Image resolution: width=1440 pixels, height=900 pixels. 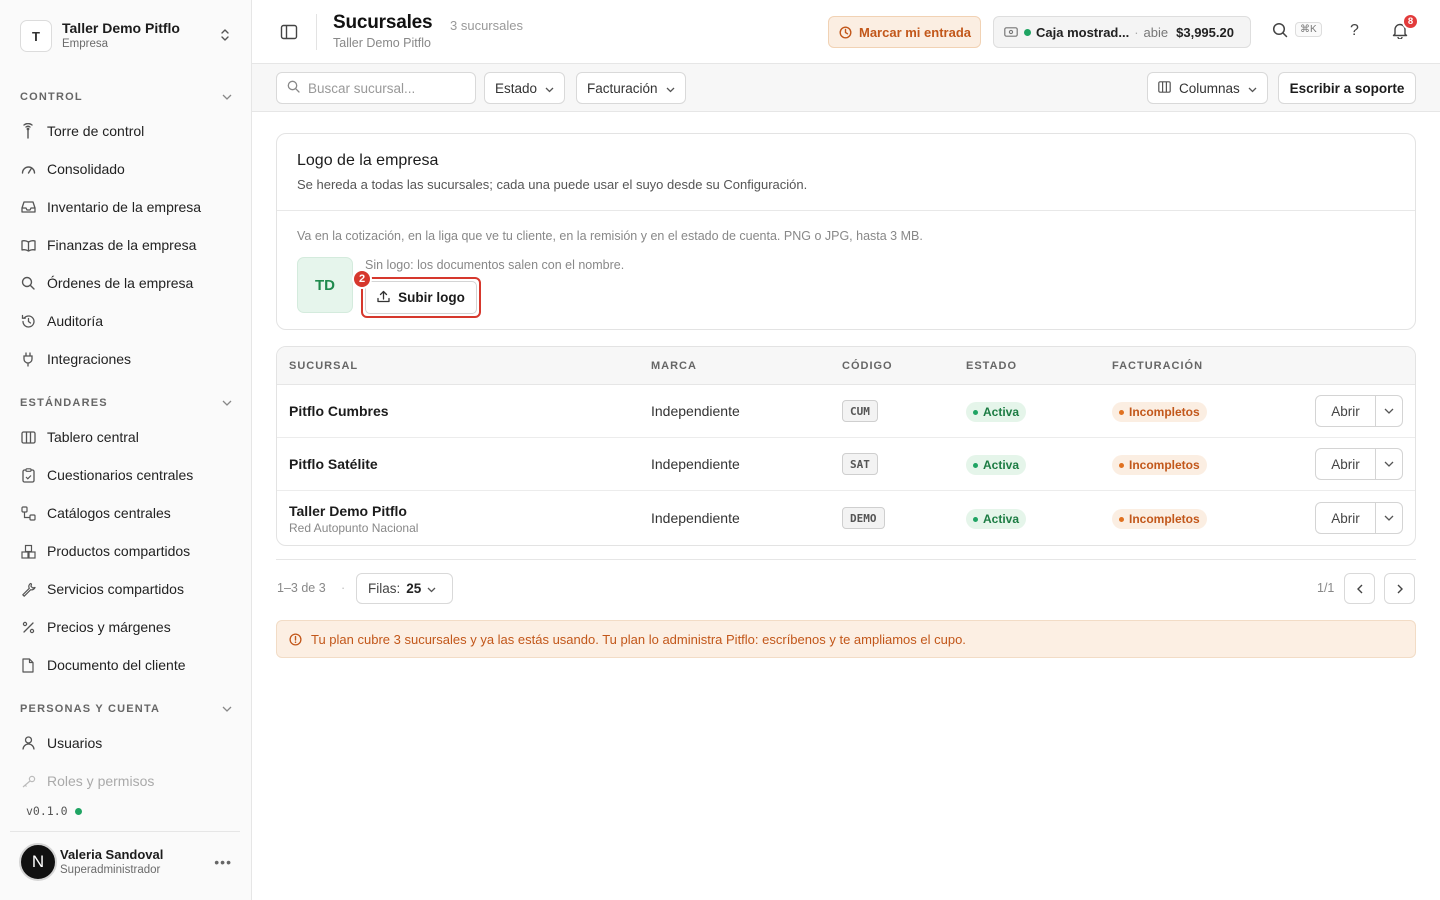 What do you see at coordinates (1011, 32) in the screenshot?
I see `cash-icon` at bounding box center [1011, 32].